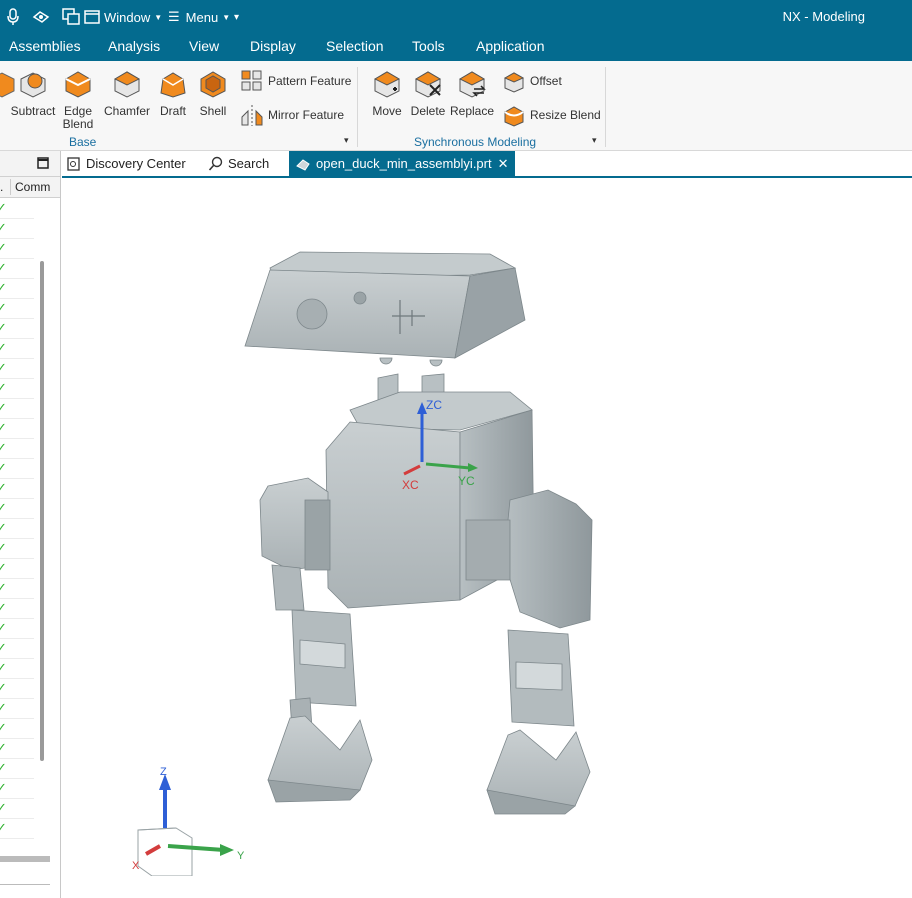 The width and height of the screenshot is (912, 898). What do you see at coordinates (472, 92) in the screenshot?
I see `replace-face-button: Replace` at bounding box center [472, 92].